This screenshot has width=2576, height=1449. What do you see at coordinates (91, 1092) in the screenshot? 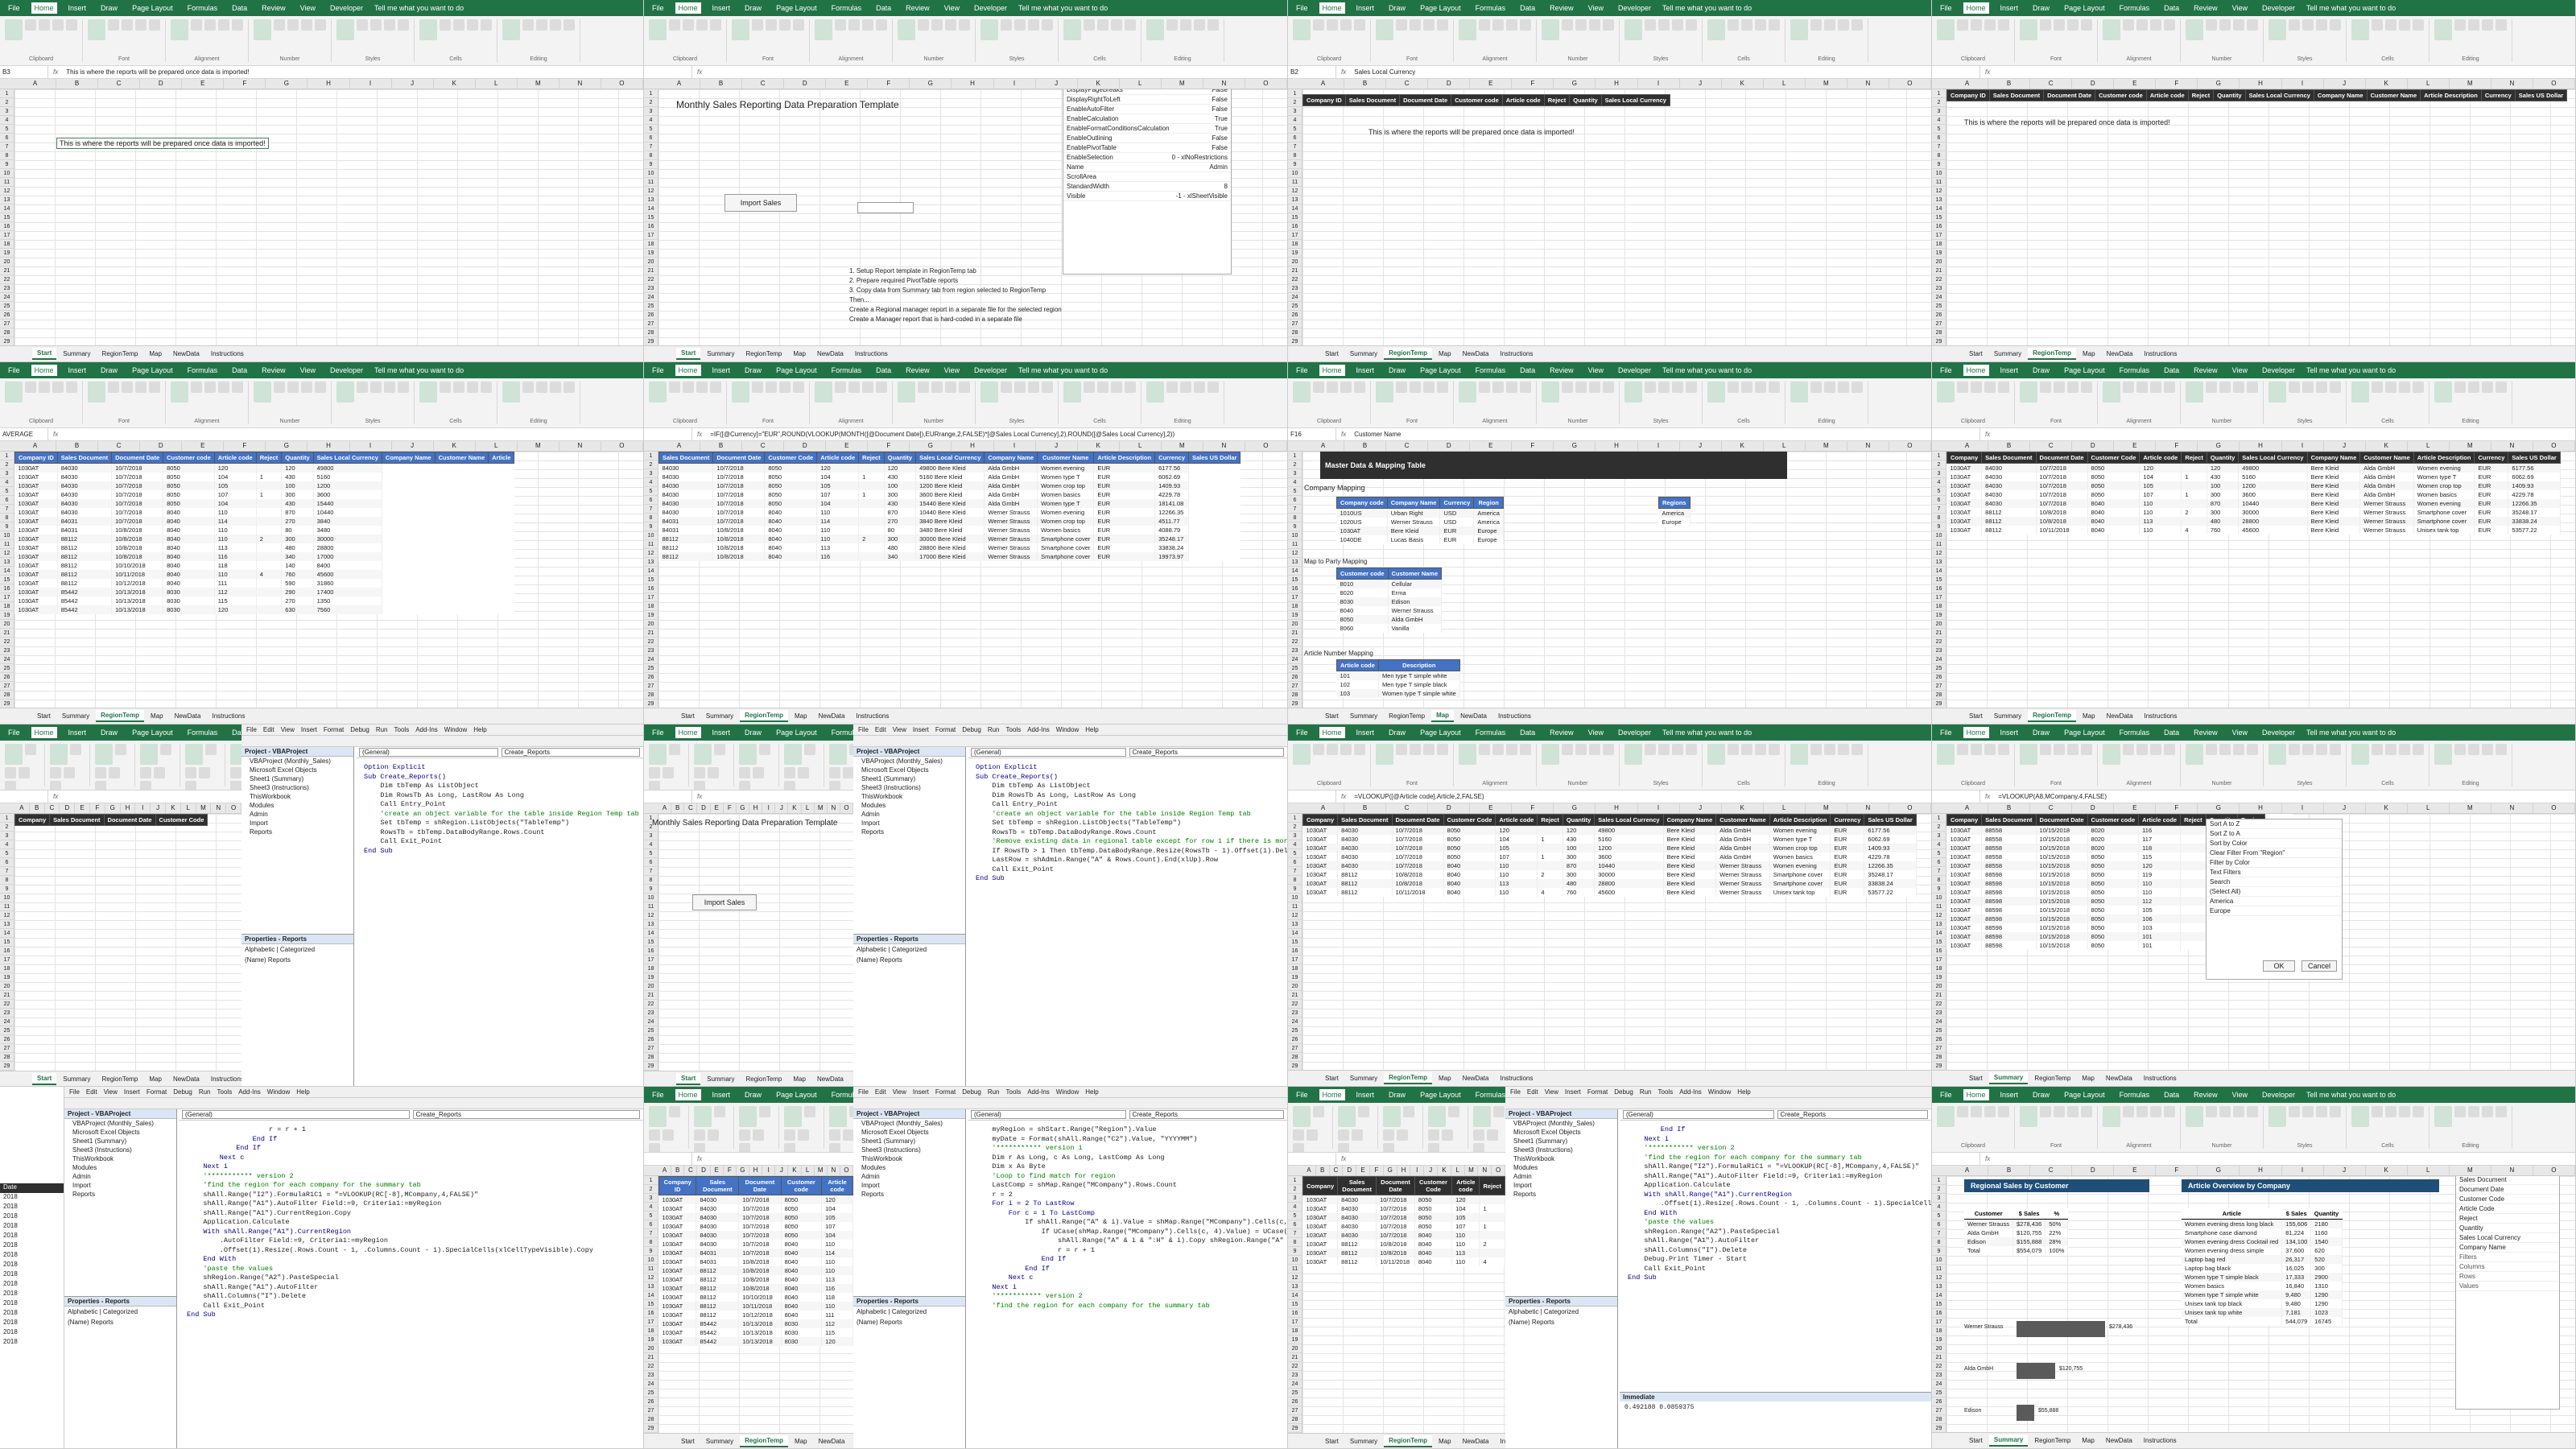
I see `vbe-menu-item: Edit` at bounding box center [91, 1092].